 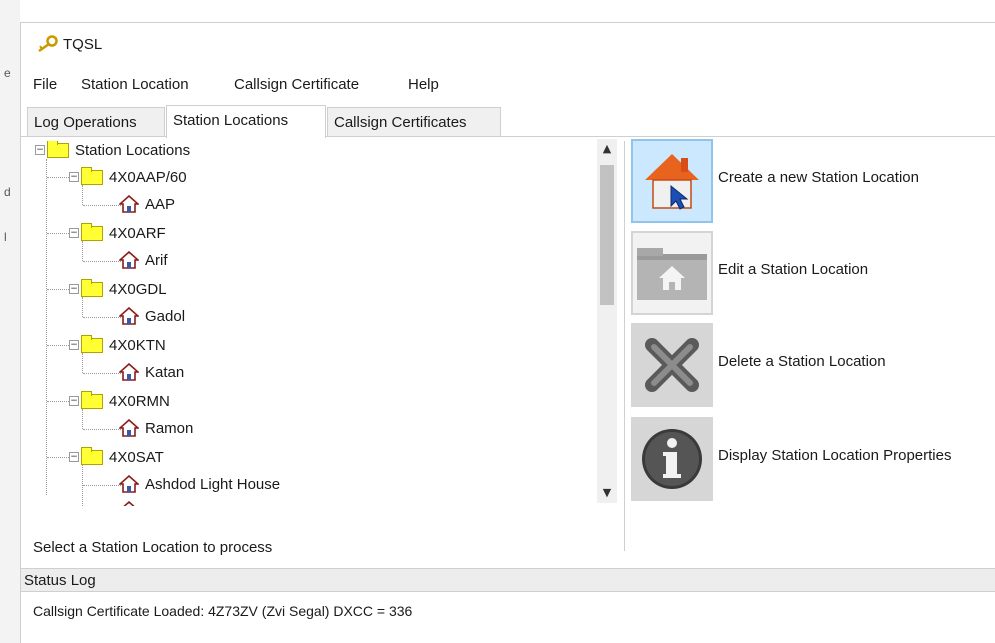 What do you see at coordinates (143, 260) in the screenshot?
I see `tree-location-arif: Arif` at bounding box center [143, 260].